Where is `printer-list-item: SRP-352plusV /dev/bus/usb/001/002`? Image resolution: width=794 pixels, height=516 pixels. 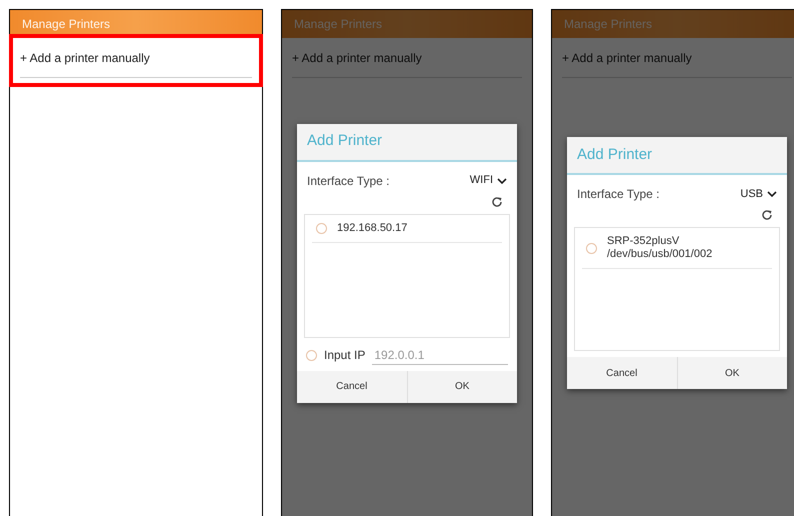
printer-list-item: SRP-352plusV /dev/bus/usb/001/002 is located at coordinates (677, 248).